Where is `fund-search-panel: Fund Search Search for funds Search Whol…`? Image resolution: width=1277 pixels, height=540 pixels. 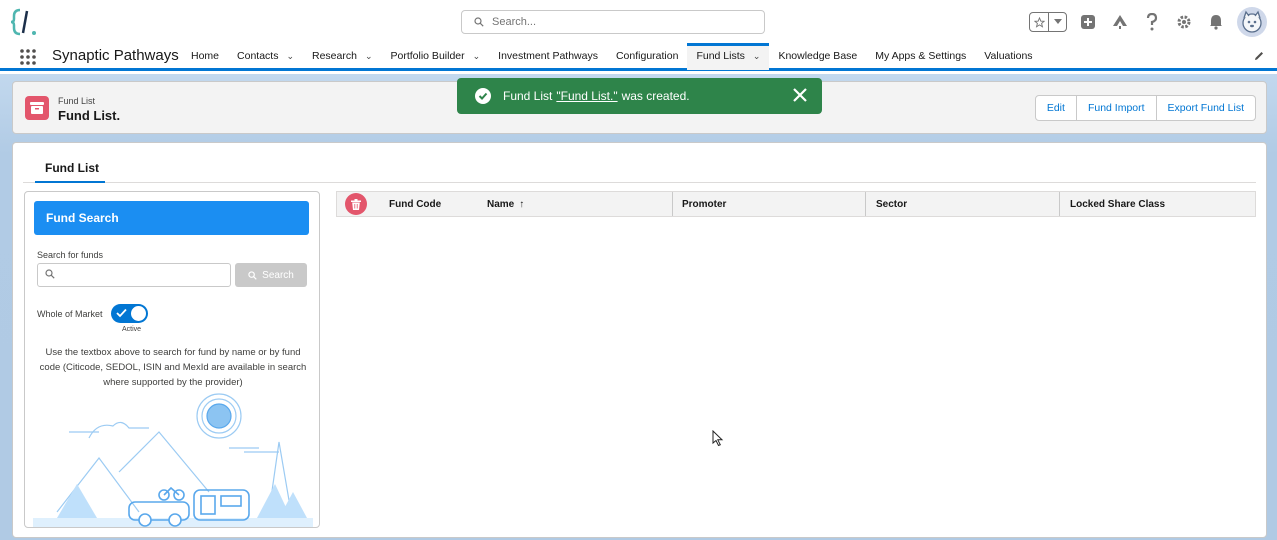 fund-search-panel: Fund Search Search for funds Search Whol… is located at coordinates (172, 359).